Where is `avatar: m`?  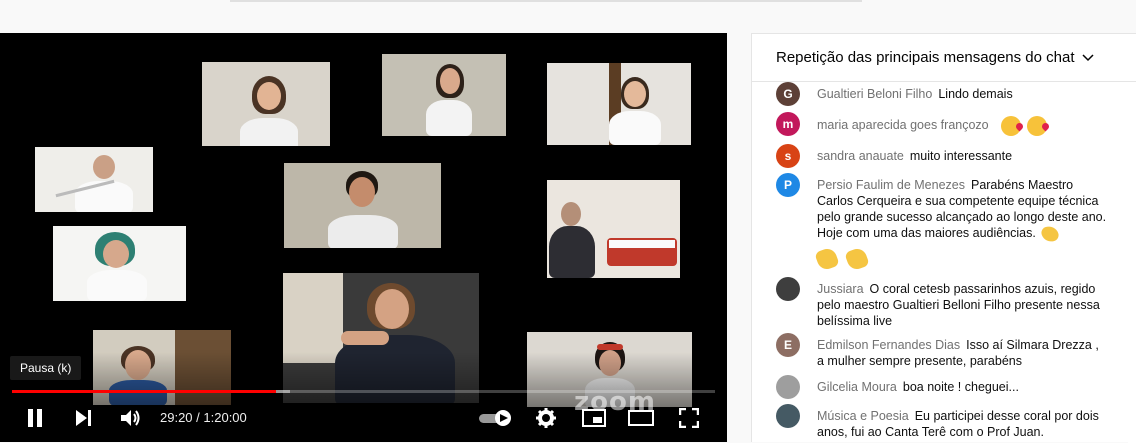
avatar: m is located at coordinates (788, 124).